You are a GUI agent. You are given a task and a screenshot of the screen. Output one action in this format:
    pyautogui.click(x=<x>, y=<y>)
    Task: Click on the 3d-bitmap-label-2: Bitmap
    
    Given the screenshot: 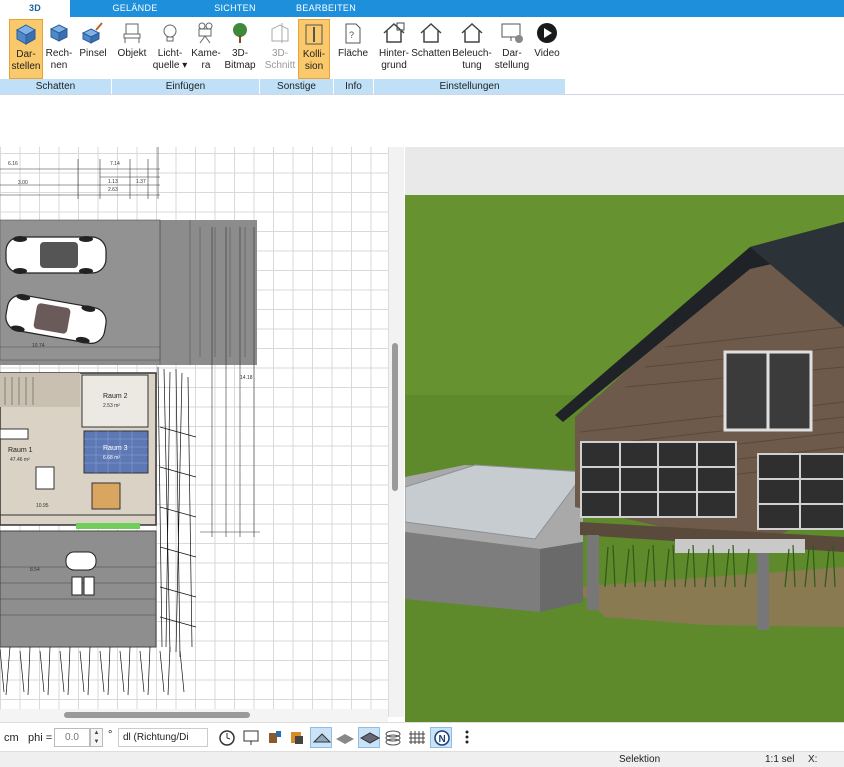 What is the action you would take?
    pyautogui.click(x=240, y=65)
    